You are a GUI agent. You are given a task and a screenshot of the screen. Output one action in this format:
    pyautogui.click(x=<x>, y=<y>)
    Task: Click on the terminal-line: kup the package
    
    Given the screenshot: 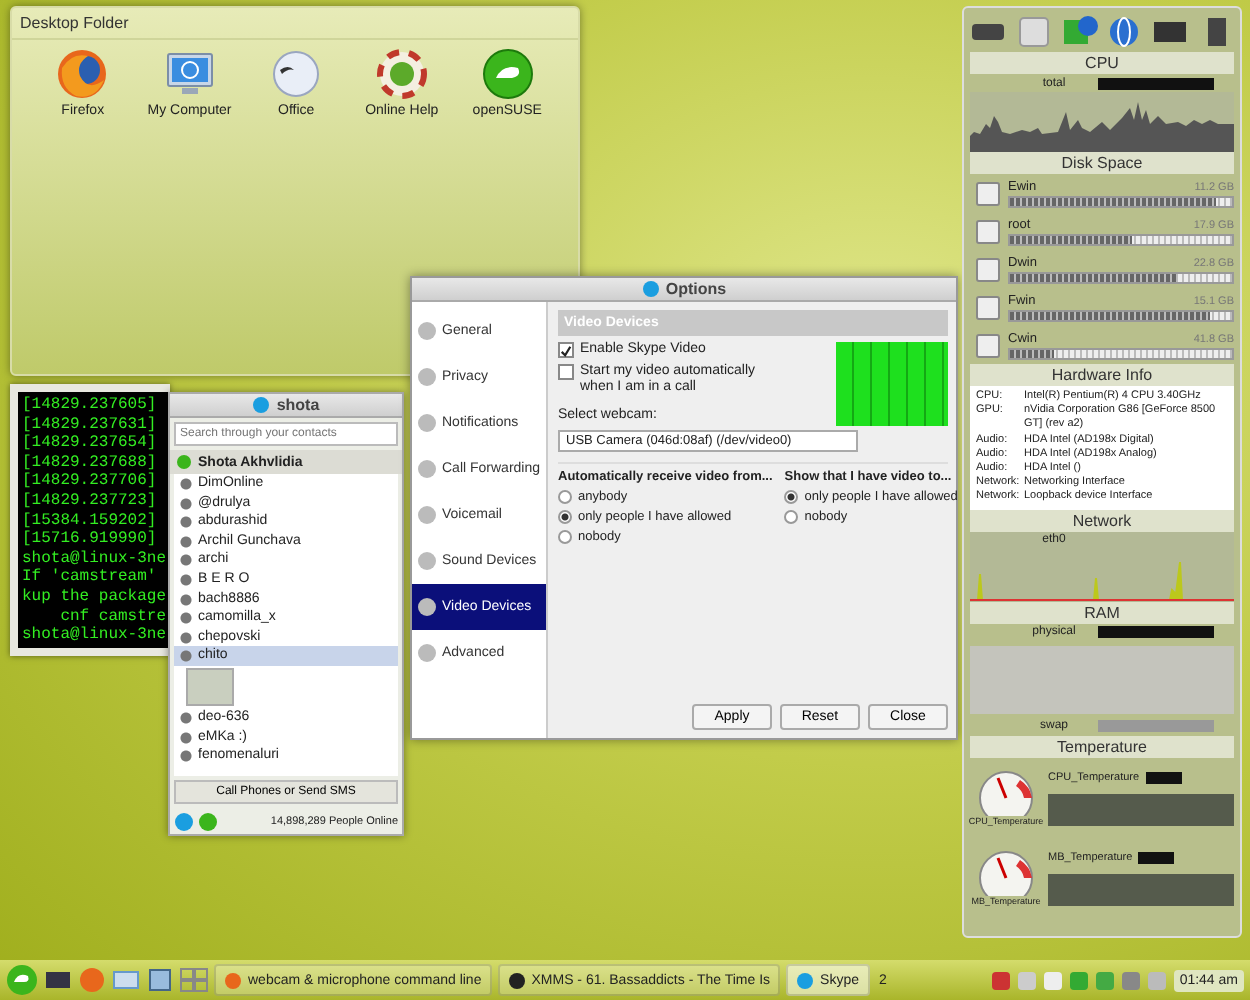 What is the action you would take?
    pyautogui.click(x=94, y=597)
    